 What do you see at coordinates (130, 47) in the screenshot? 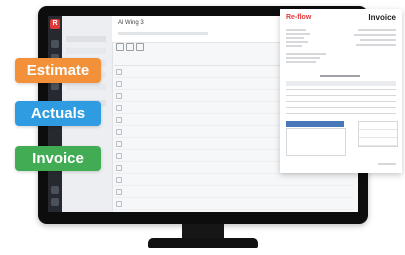
I see `filter-icon` at bounding box center [130, 47].